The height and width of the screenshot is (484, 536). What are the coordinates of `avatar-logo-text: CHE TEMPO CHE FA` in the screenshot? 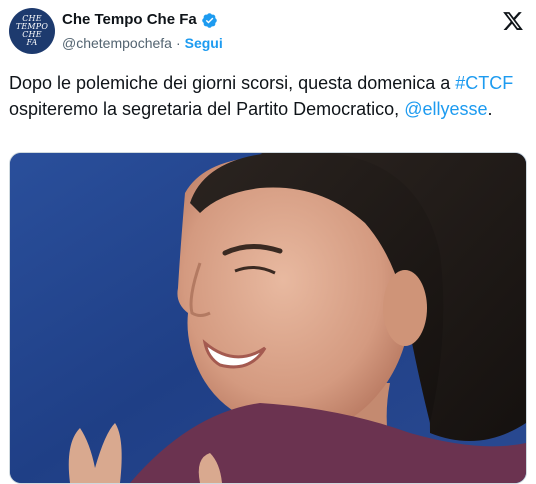 It's located at (32, 30).